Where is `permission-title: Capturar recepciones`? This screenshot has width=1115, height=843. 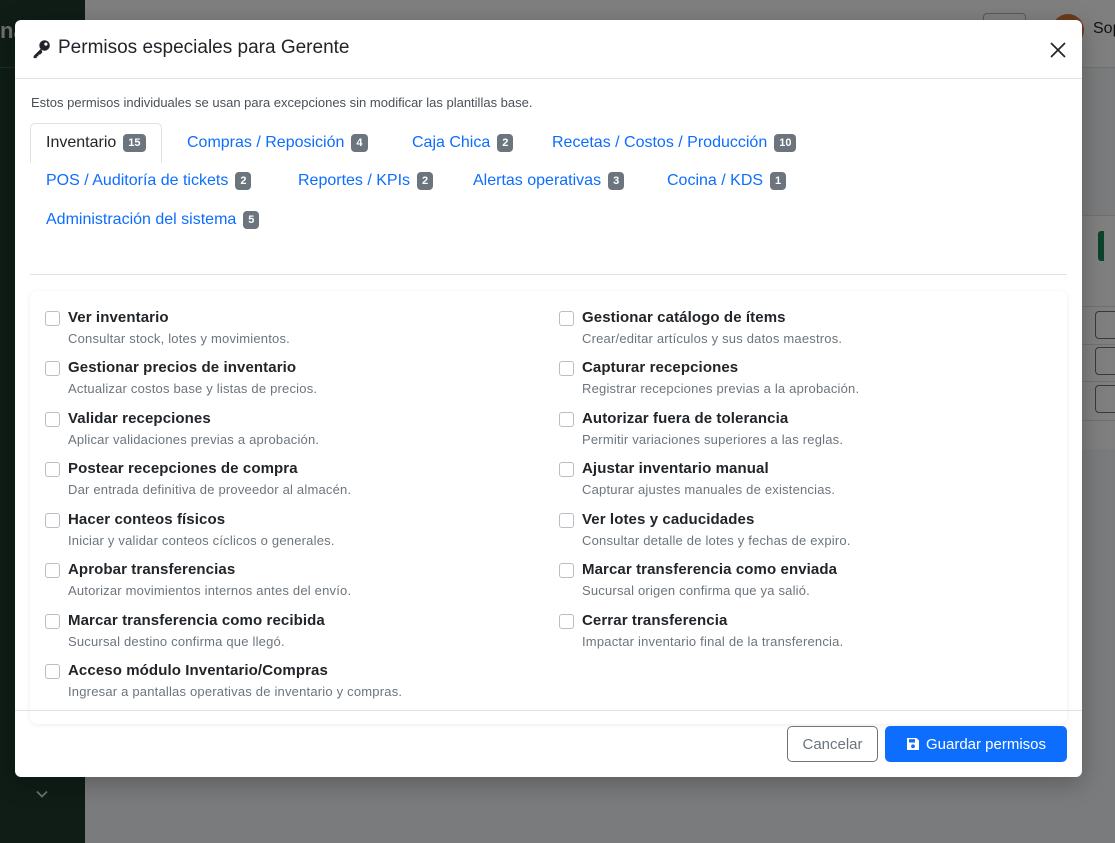 permission-title: Capturar recepciones is located at coordinates (660, 367).